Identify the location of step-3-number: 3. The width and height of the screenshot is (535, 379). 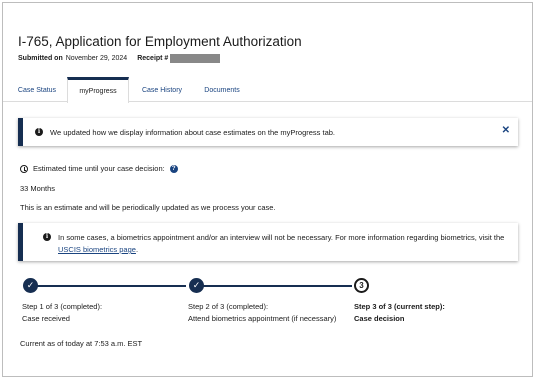
(361, 285).